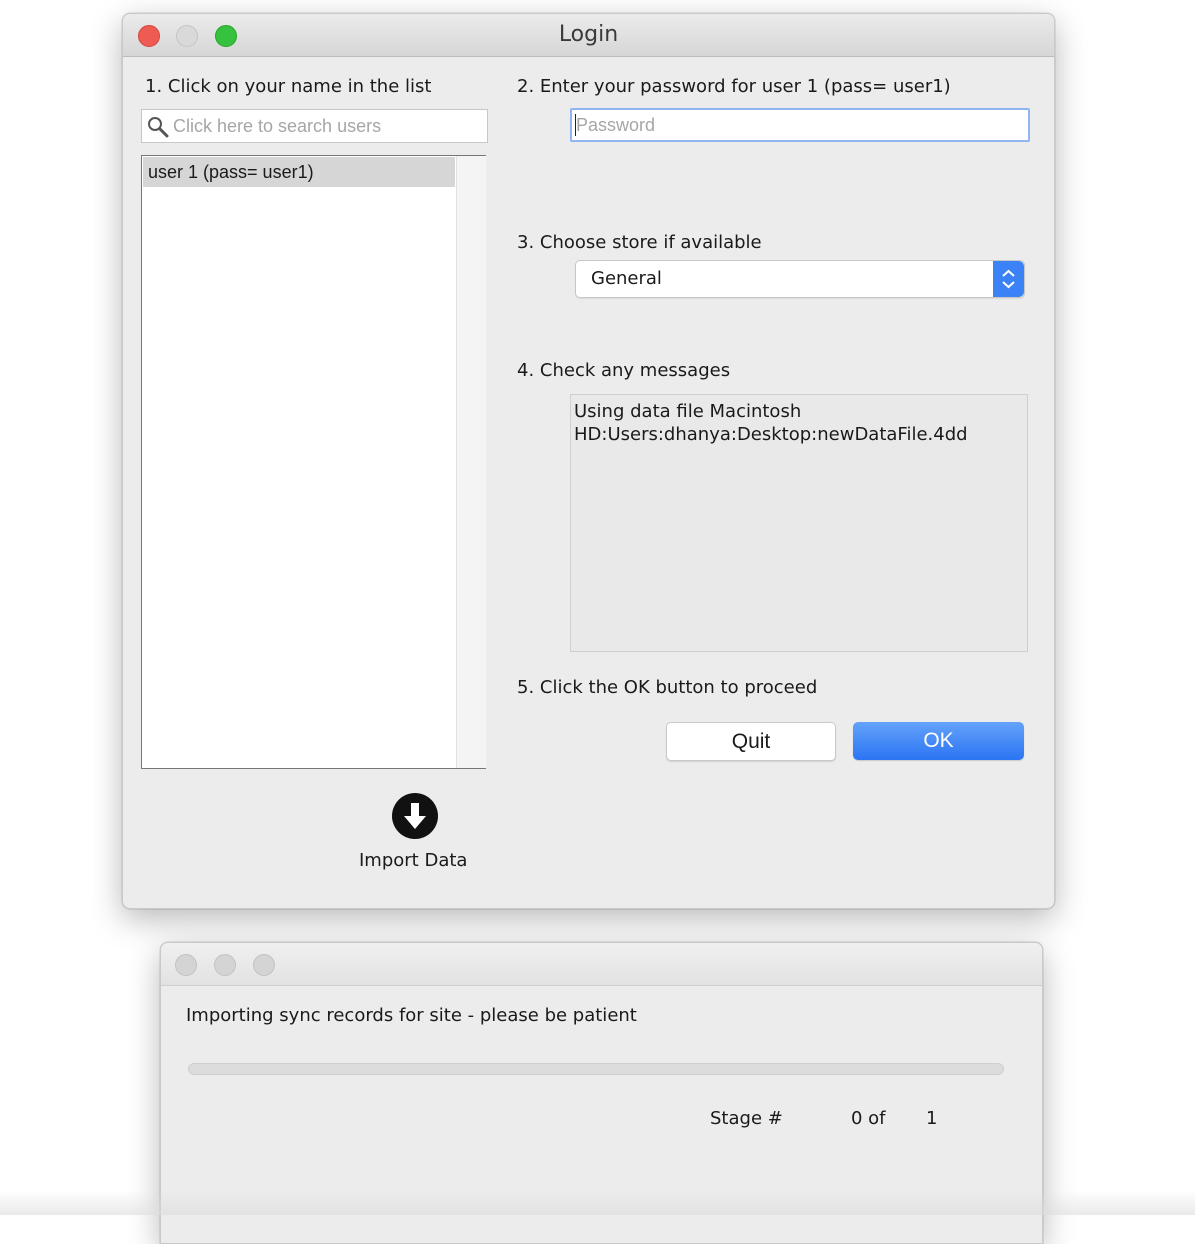  Describe the element at coordinates (938, 741) in the screenshot. I see `ok-button: OK` at that location.